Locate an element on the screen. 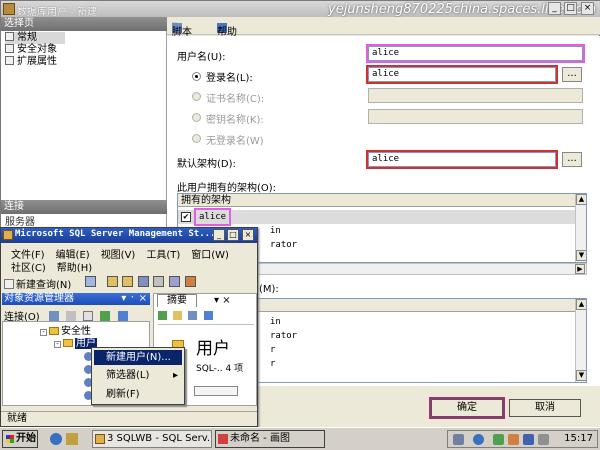 This screenshot has width=600, height=450. summary-title: 用户 is located at coordinates (213, 349).